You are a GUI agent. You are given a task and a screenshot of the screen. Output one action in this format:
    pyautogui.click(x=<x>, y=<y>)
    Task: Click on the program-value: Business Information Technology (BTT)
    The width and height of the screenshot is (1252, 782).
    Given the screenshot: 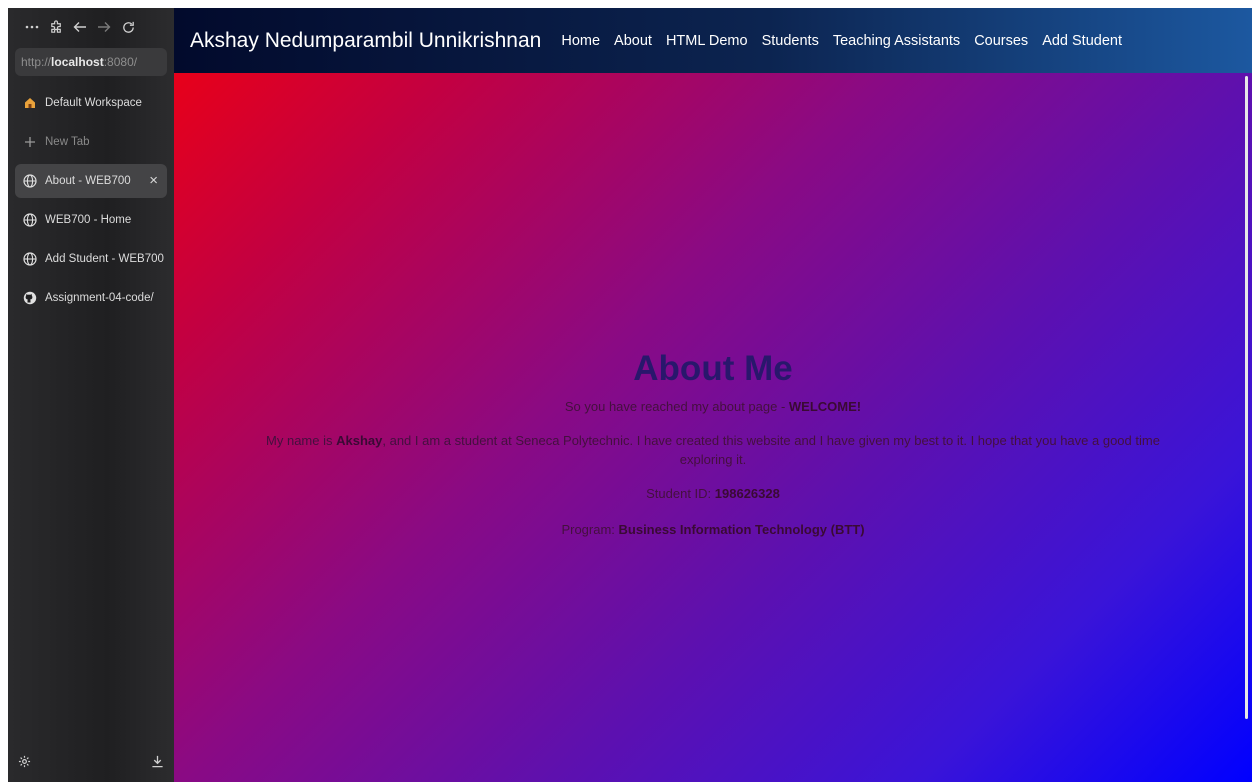 What is the action you would take?
    pyautogui.click(x=741, y=529)
    